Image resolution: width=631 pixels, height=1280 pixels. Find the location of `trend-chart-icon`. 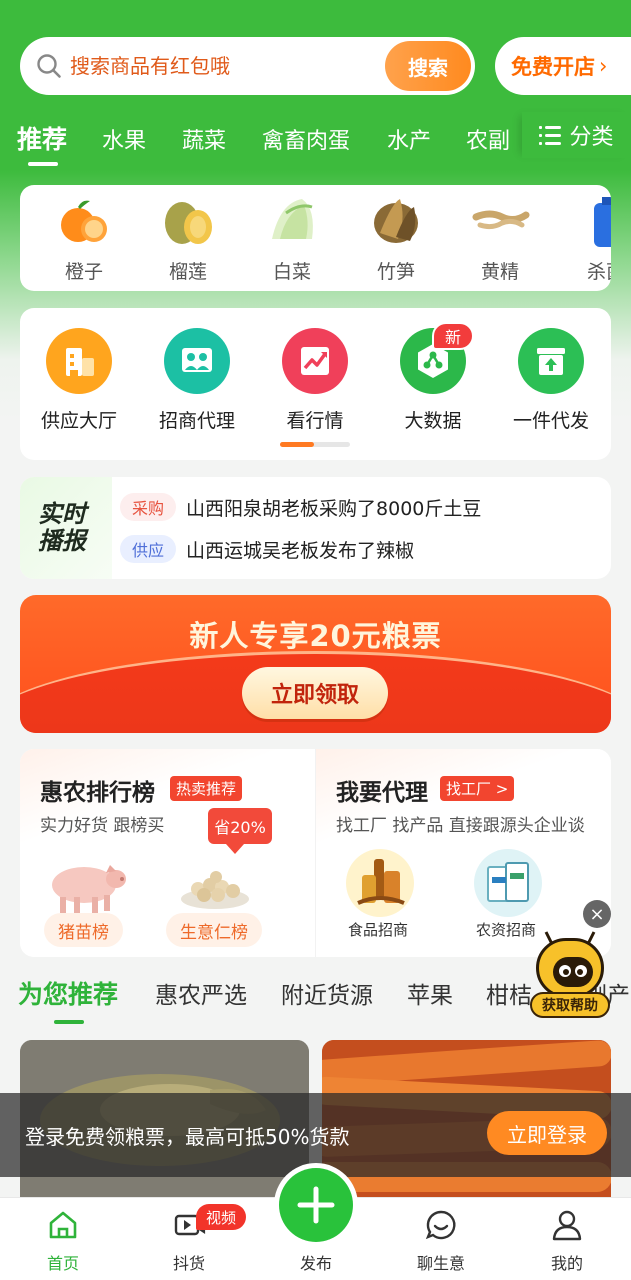

trend-chart-icon is located at coordinates (315, 361).